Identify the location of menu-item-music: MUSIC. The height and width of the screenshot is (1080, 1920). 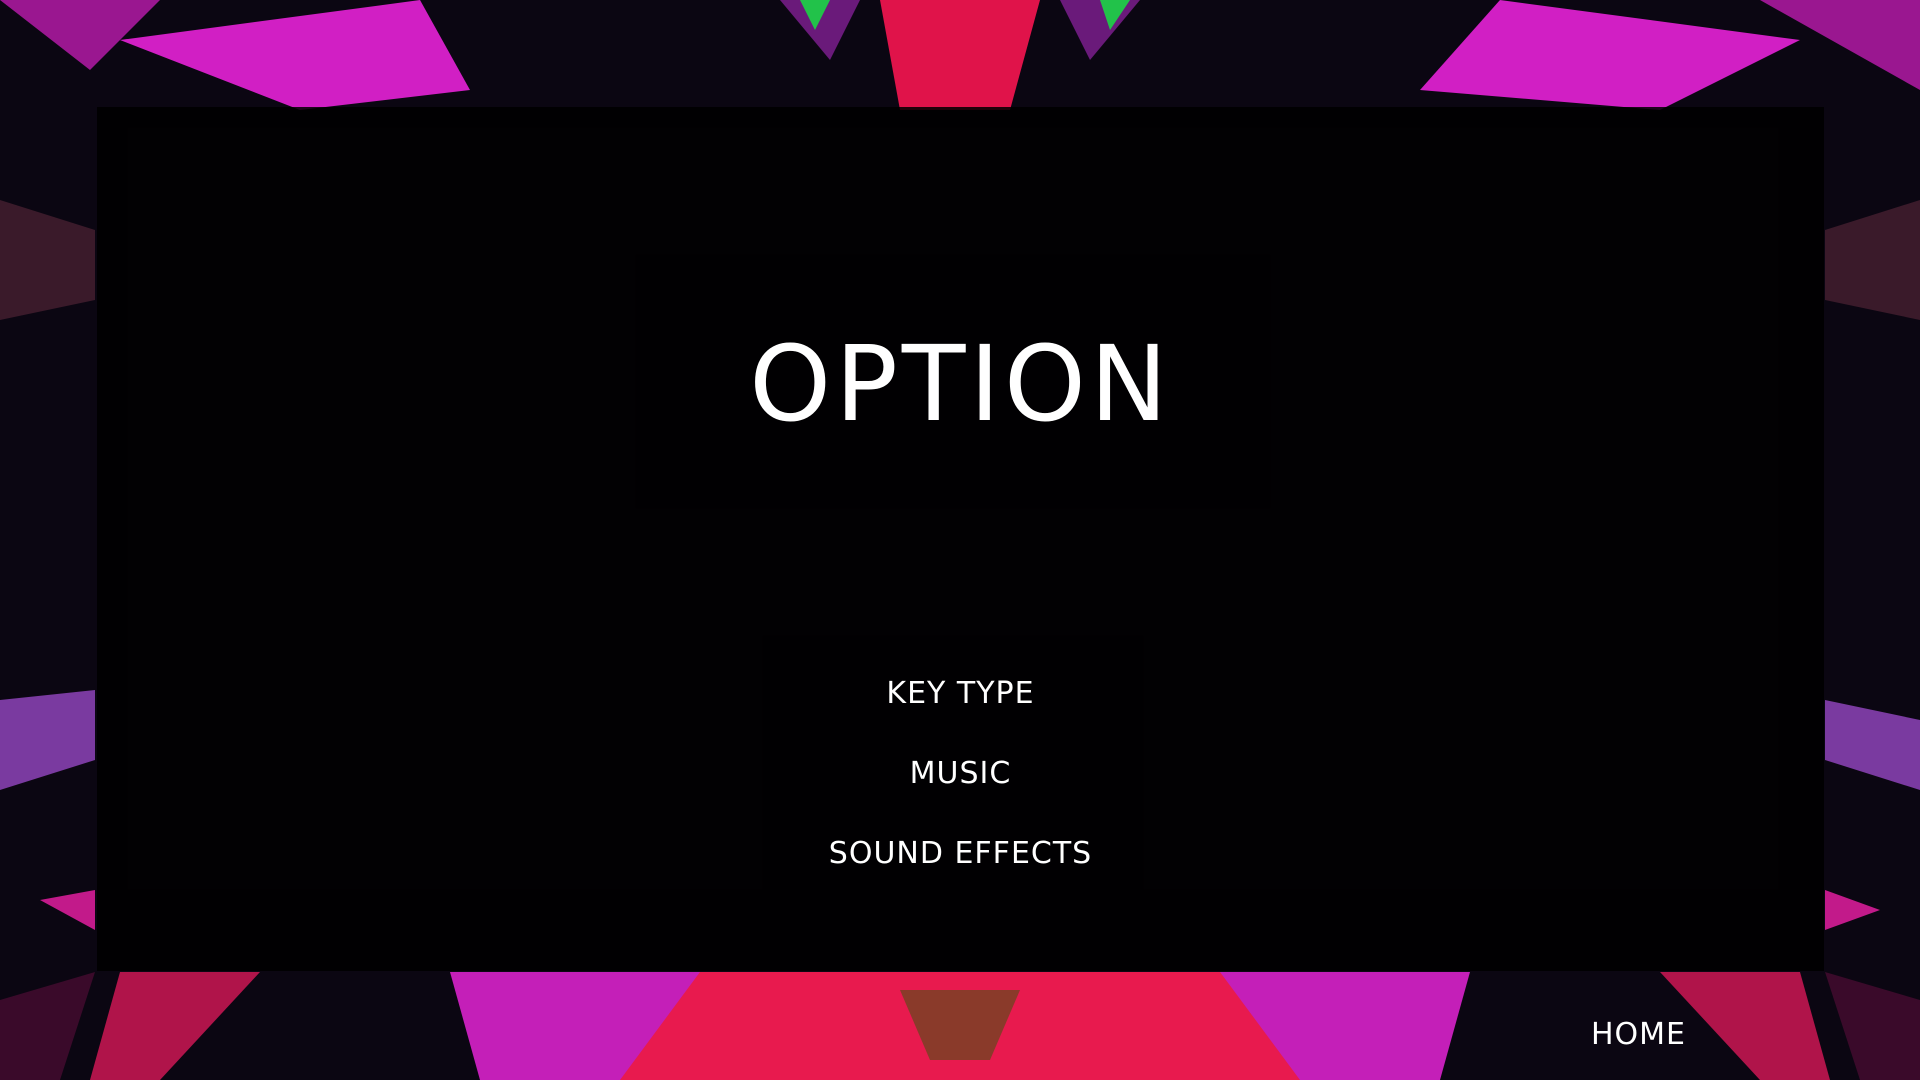
(961, 774).